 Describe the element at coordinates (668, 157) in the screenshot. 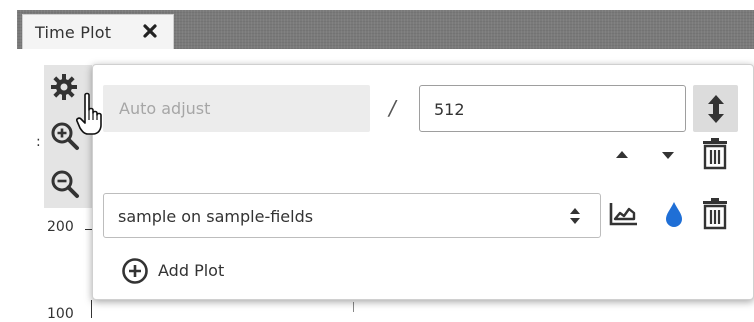

I see `caret-down-icon` at that location.